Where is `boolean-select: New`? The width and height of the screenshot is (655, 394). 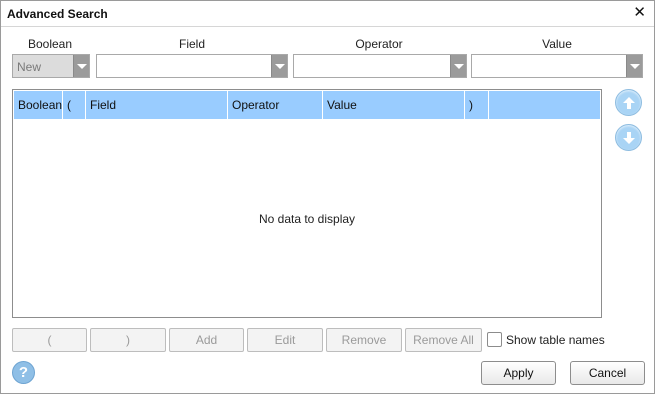 boolean-select: New is located at coordinates (51, 66).